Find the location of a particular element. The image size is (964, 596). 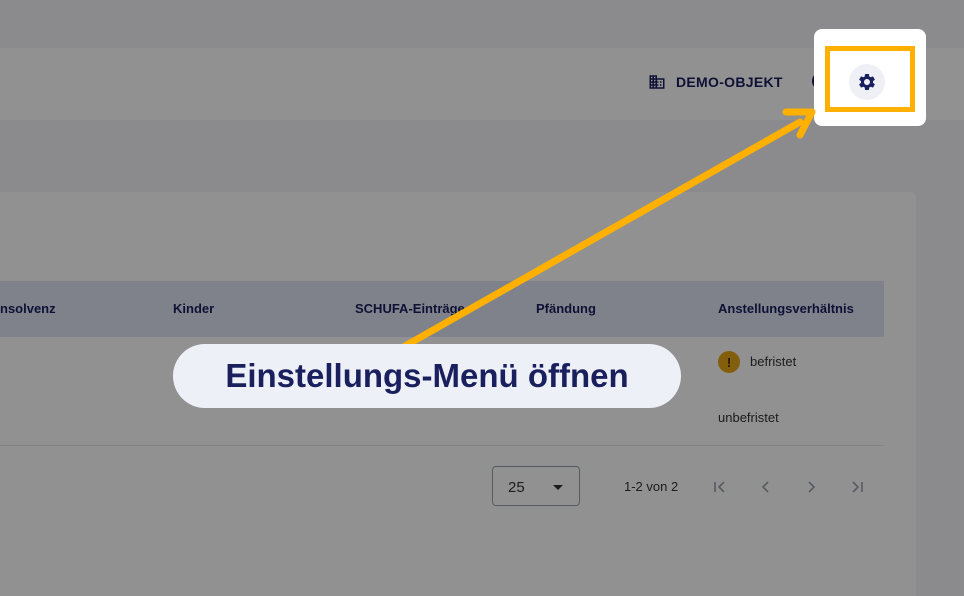

tutorial-callout: Einstellungs-Menü öffnen is located at coordinates (427, 376).